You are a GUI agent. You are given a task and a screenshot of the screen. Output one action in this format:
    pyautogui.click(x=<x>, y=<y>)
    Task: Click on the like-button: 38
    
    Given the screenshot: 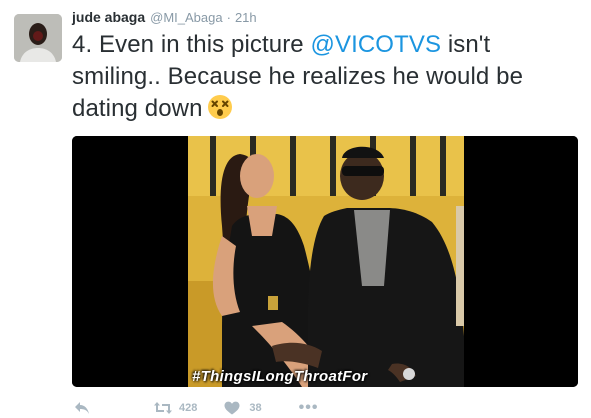 What is the action you would take?
    pyautogui.click(x=243, y=408)
    